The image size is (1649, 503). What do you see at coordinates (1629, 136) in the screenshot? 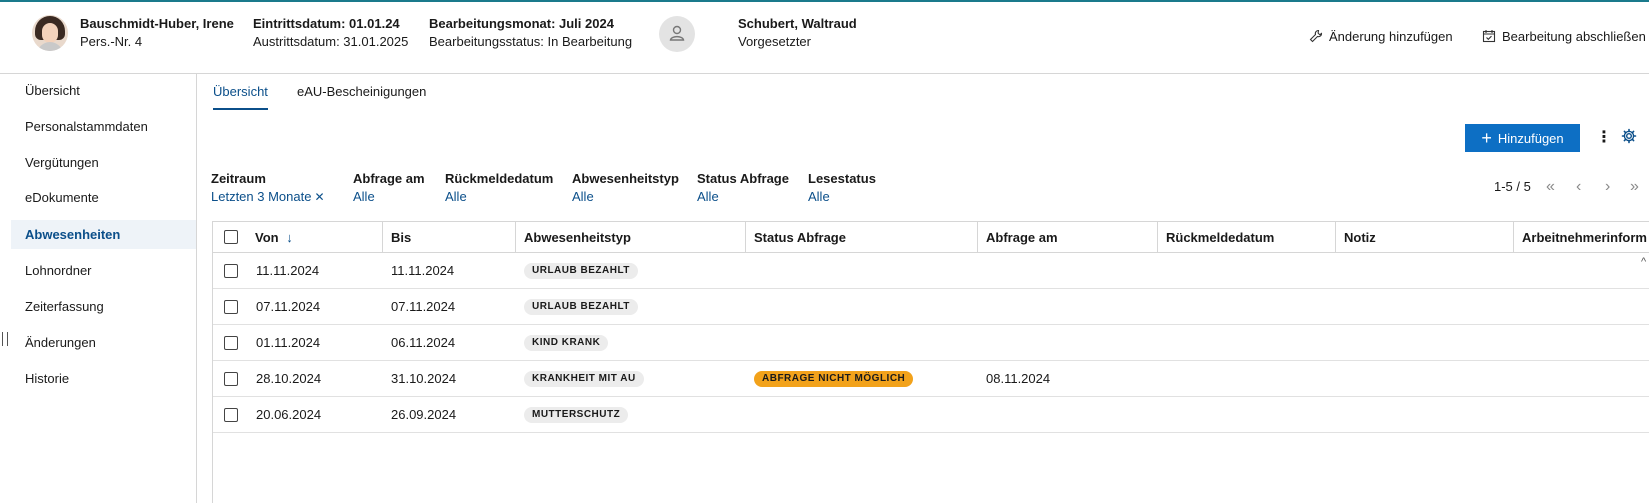
I see `gear-icon` at bounding box center [1629, 136].